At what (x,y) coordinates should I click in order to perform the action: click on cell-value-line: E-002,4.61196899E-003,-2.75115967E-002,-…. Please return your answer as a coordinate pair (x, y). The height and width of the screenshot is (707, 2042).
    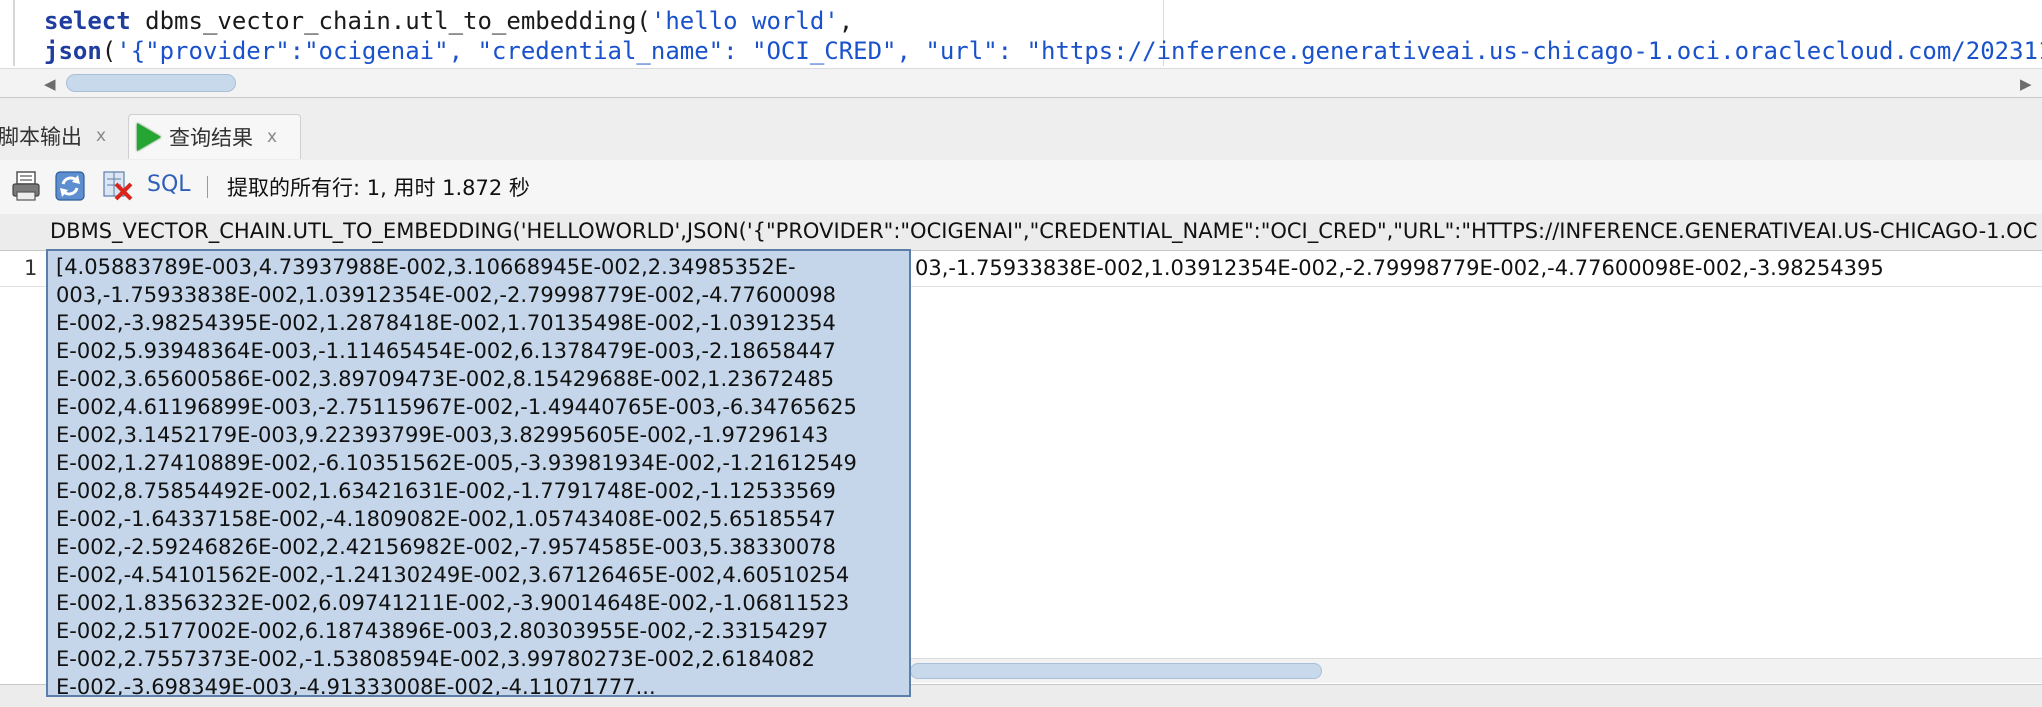
    Looking at the image, I should click on (456, 407).